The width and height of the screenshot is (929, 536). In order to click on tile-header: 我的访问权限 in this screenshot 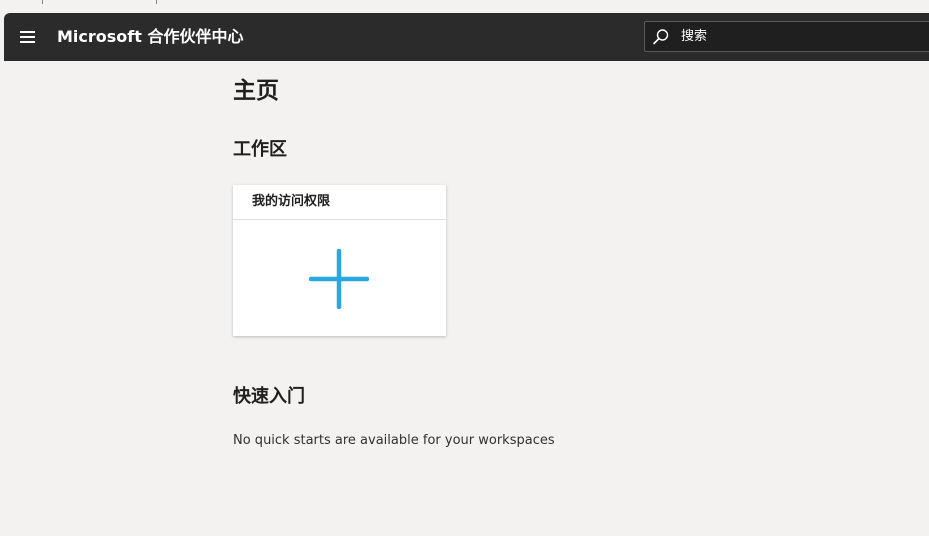, I will do `click(339, 202)`.